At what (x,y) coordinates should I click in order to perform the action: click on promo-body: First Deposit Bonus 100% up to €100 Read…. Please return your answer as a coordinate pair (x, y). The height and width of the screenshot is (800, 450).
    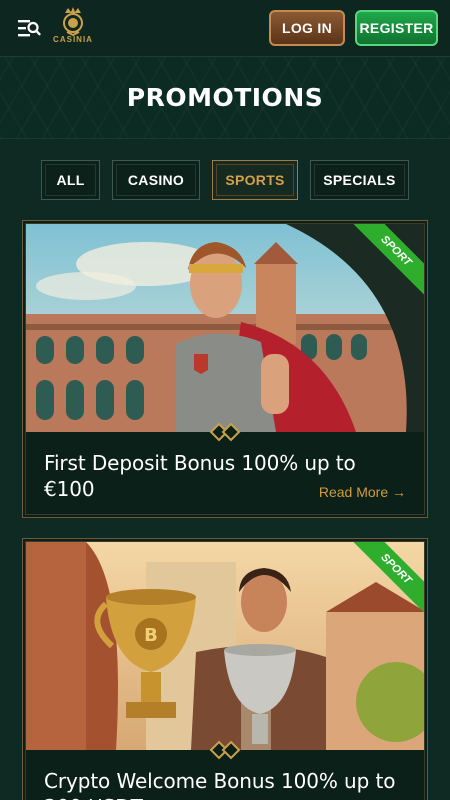
    Looking at the image, I should click on (225, 467).